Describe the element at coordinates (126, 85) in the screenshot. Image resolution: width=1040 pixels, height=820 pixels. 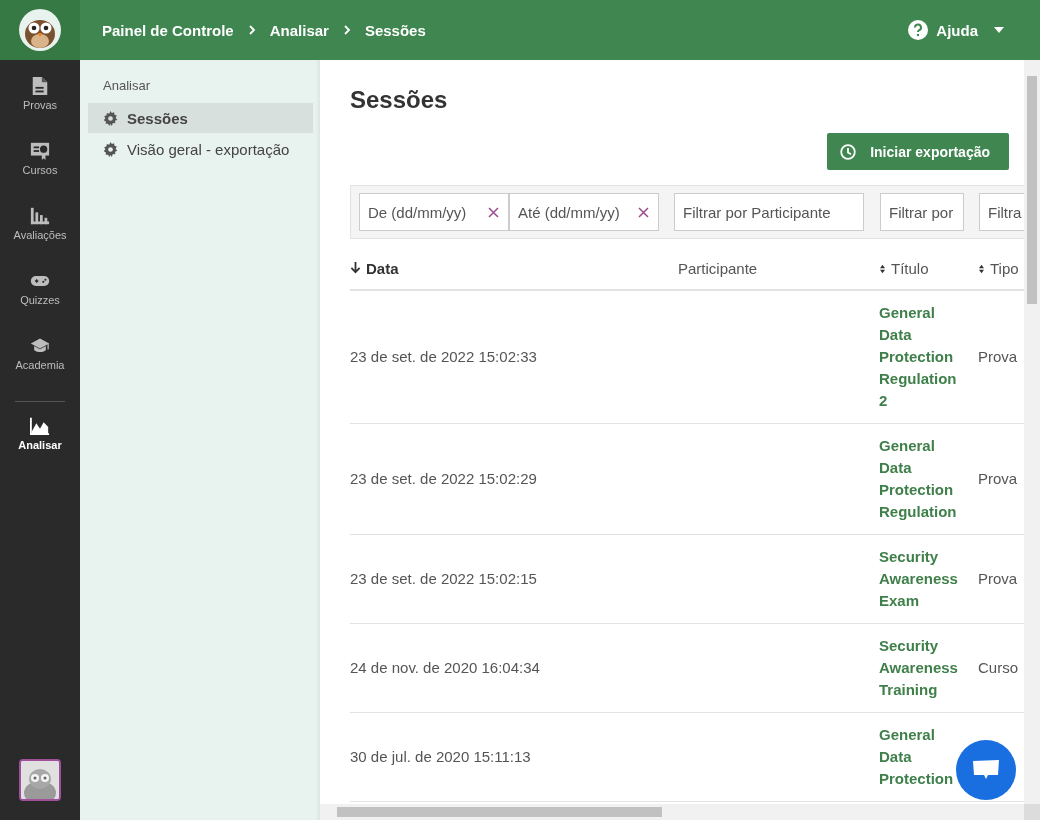
I see `section-heading: Analisar` at that location.